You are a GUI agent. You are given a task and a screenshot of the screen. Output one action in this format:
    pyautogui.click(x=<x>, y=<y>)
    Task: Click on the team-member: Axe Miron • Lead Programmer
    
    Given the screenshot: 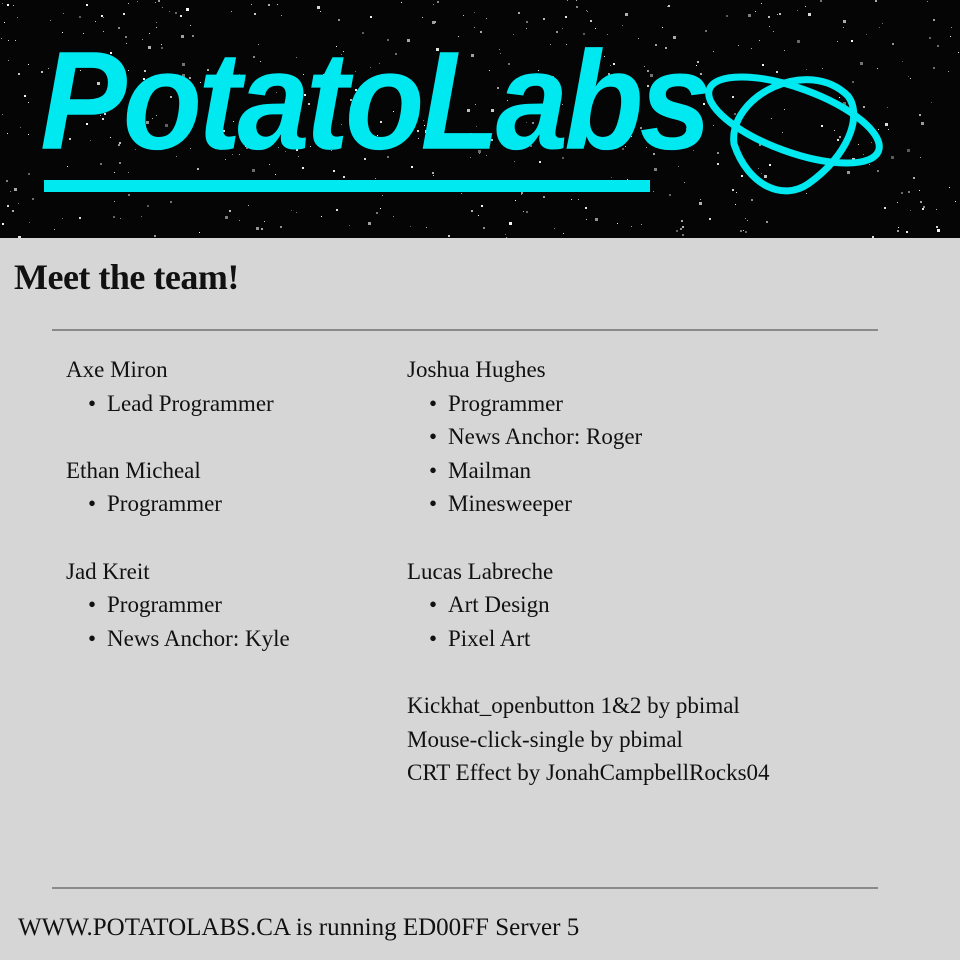 What is the action you would take?
    pyautogui.click(x=178, y=386)
    